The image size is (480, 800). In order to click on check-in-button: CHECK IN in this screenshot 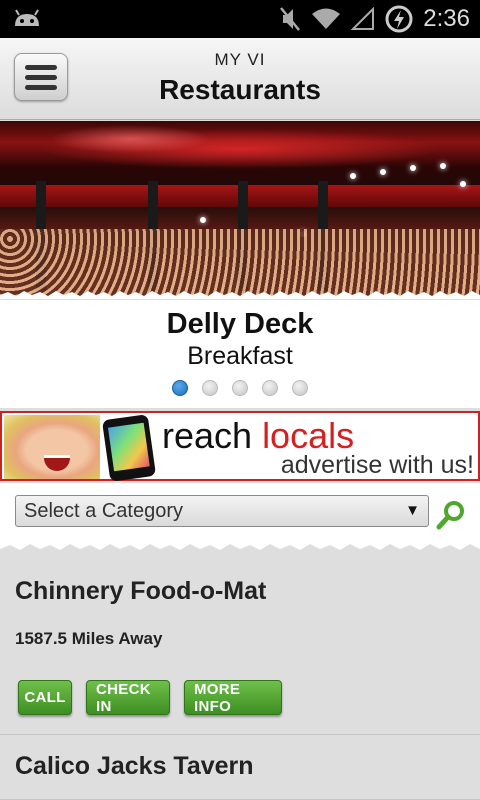, I will do `click(128, 697)`.